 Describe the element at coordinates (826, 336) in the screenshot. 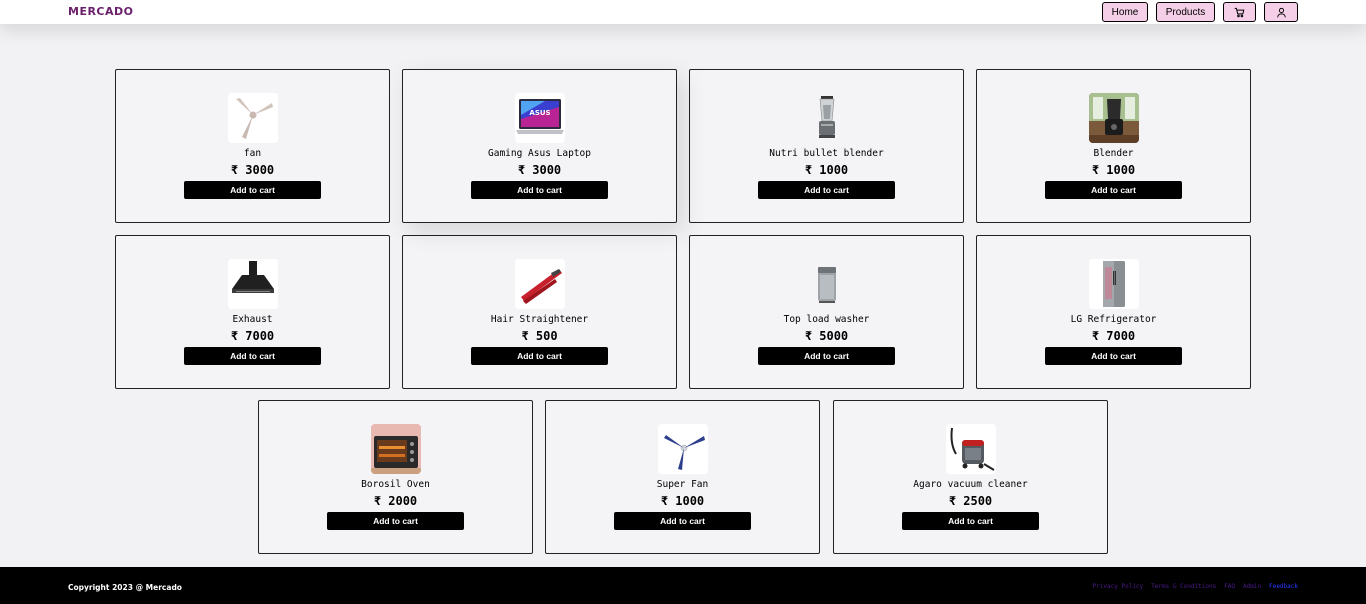

I see `product-price: ₹ 5000` at that location.